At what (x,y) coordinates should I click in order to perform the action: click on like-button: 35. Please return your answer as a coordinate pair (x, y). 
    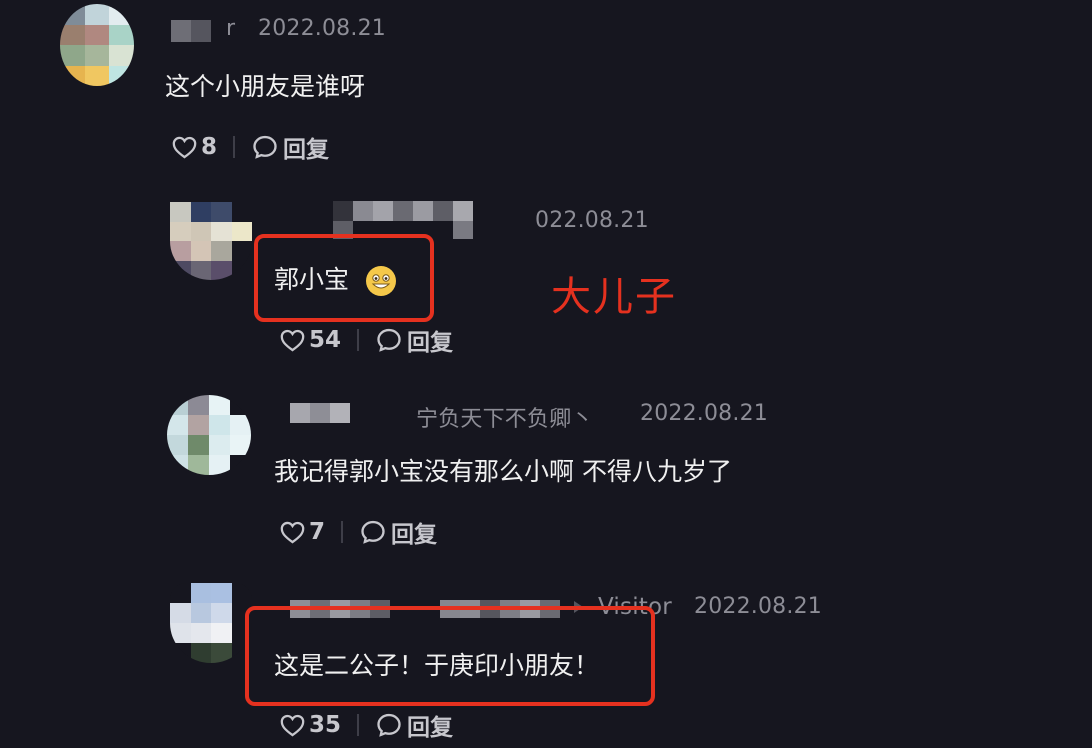
    Looking at the image, I should click on (310, 725).